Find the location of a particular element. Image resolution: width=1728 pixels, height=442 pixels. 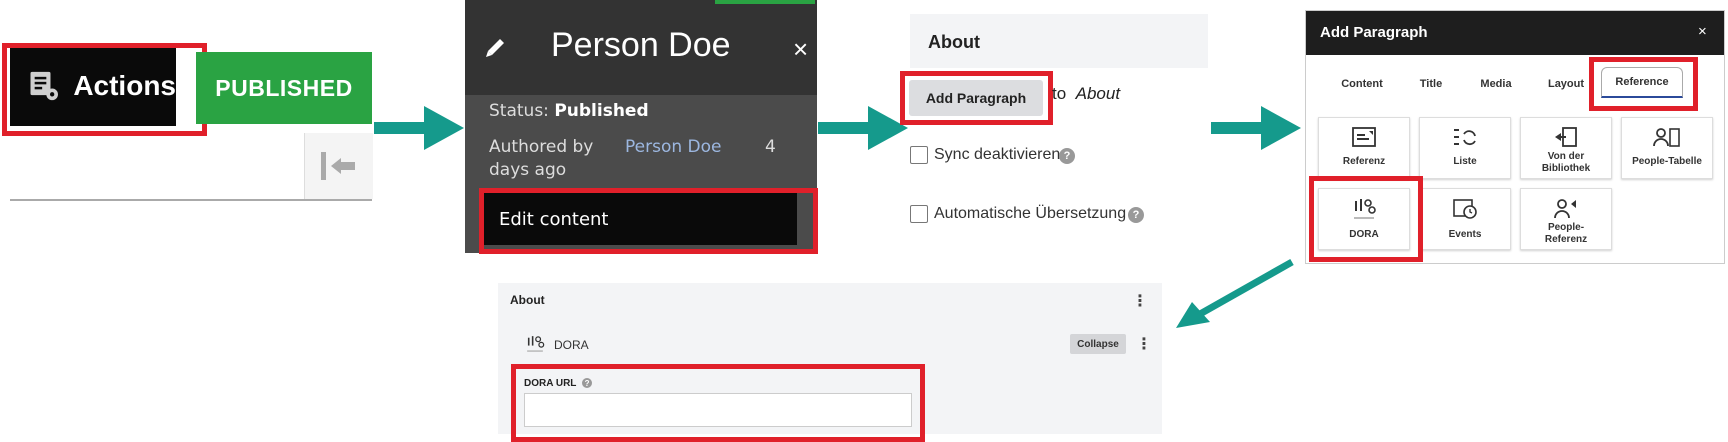

status-value: Published is located at coordinates (601, 111).